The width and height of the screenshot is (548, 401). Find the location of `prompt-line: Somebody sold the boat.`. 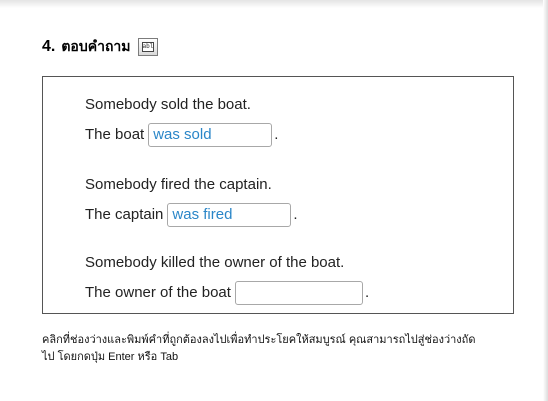

prompt-line: Somebody sold the boat. is located at coordinates (181, 105).